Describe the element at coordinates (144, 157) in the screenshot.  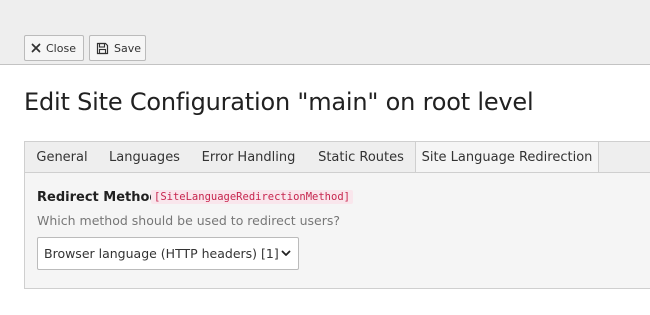
I see `tab-languages: Languages` at that location.